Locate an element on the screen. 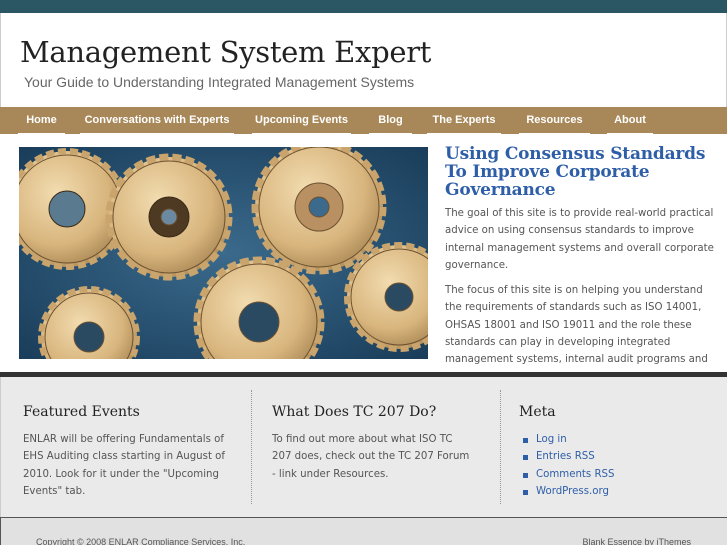 This screenshot has height=545, width=727. nav-the-experts: The Experts is located at coordinates (464, 121).